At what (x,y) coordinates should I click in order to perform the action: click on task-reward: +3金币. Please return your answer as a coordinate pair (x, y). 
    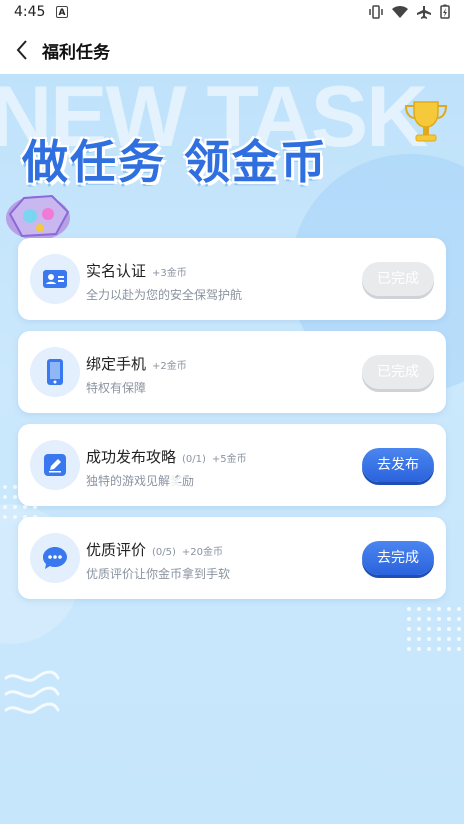
    Looking at the image, I should click on (169, 273).